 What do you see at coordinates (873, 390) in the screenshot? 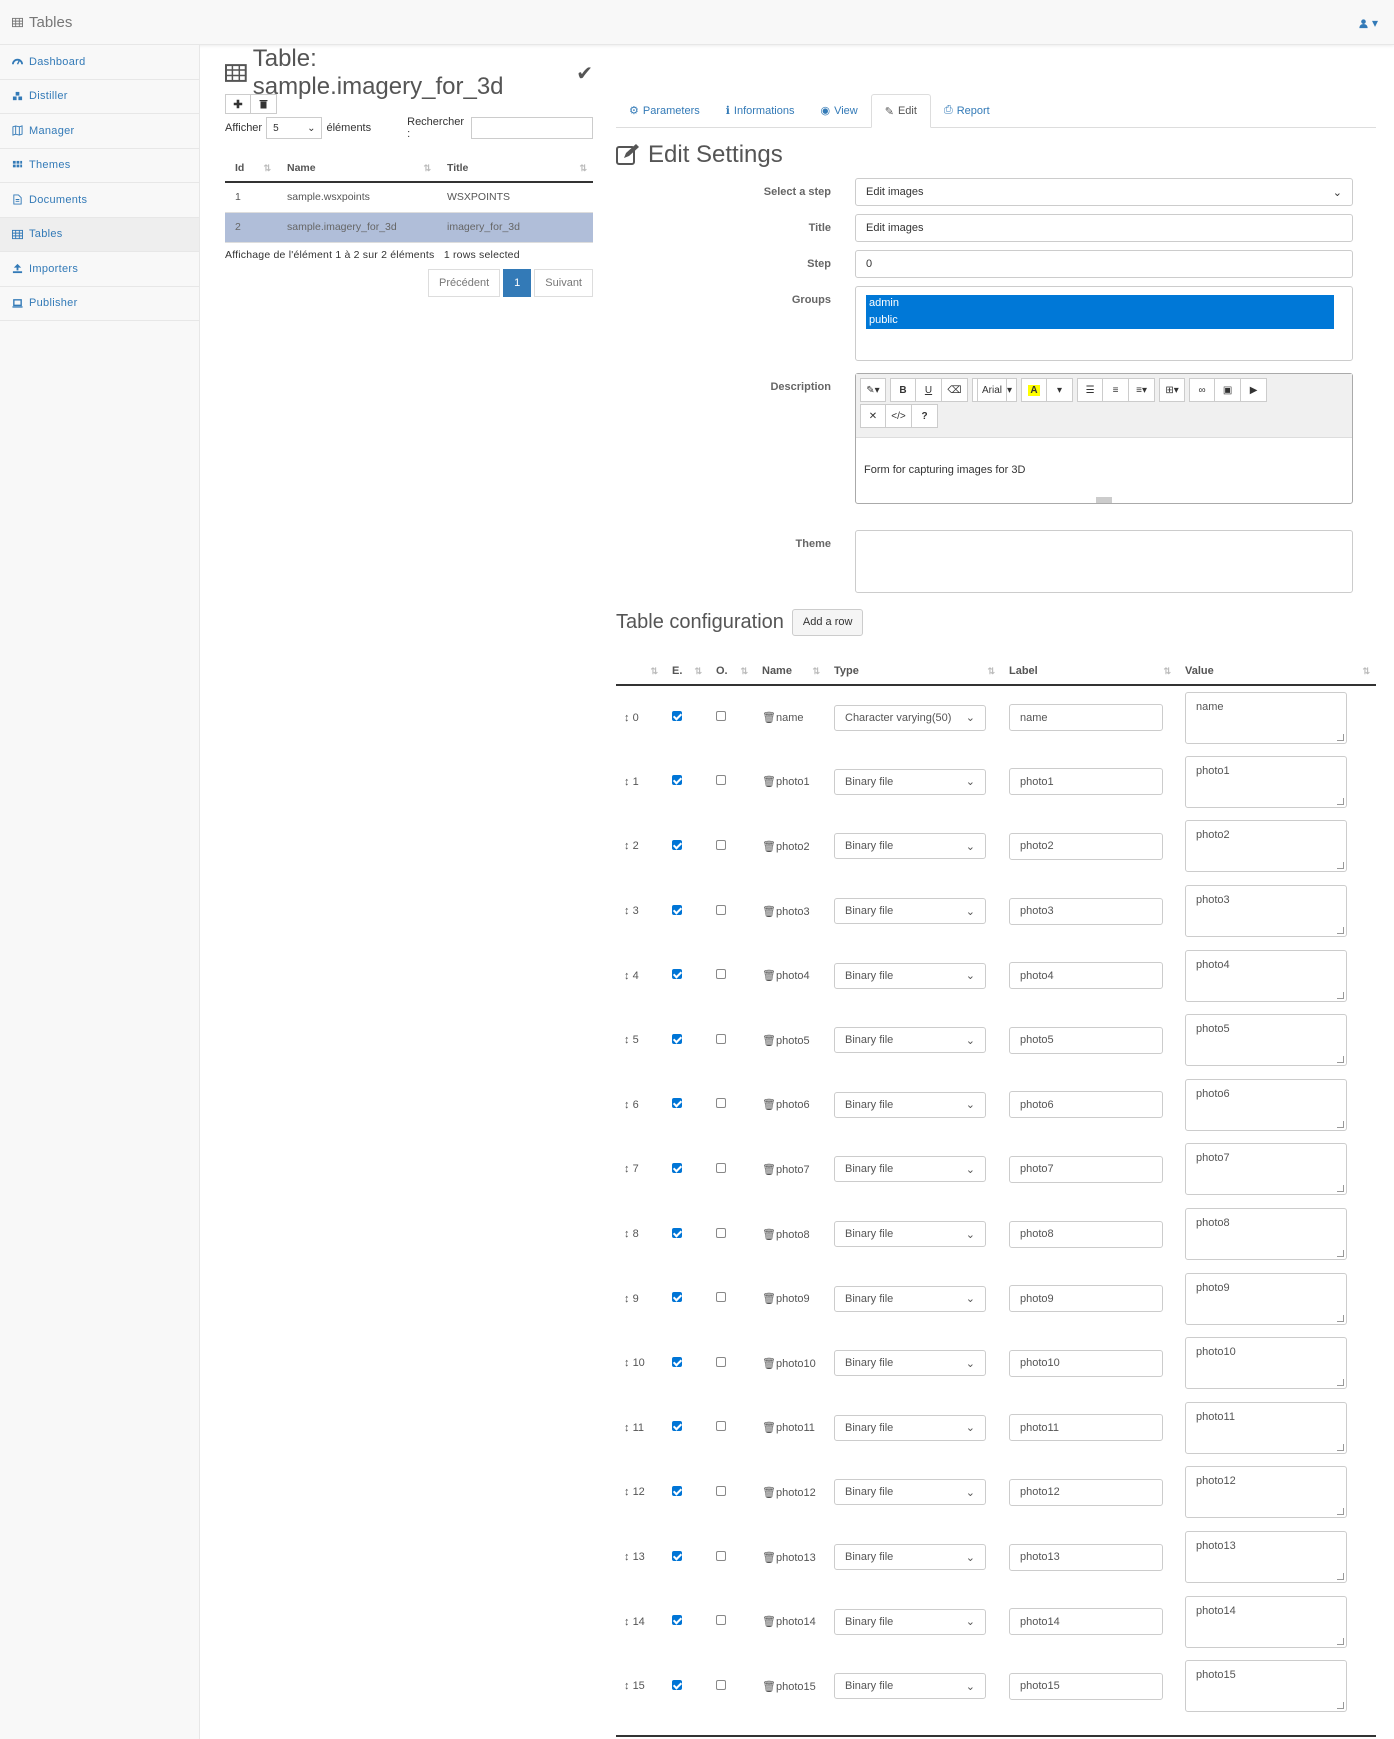
I see `magic-wand-icon: ✎▾` at bounding box center [873, 390].